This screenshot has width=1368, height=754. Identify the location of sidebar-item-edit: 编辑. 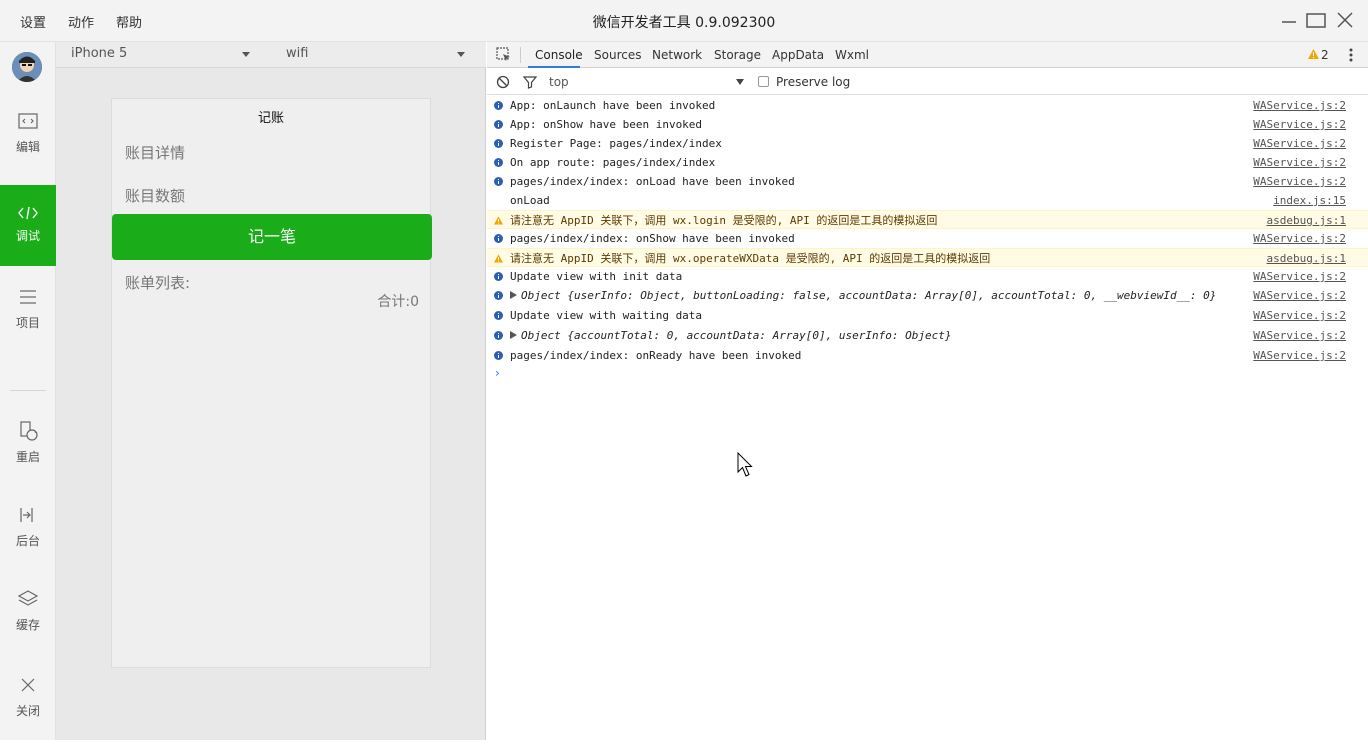
(28, 150).